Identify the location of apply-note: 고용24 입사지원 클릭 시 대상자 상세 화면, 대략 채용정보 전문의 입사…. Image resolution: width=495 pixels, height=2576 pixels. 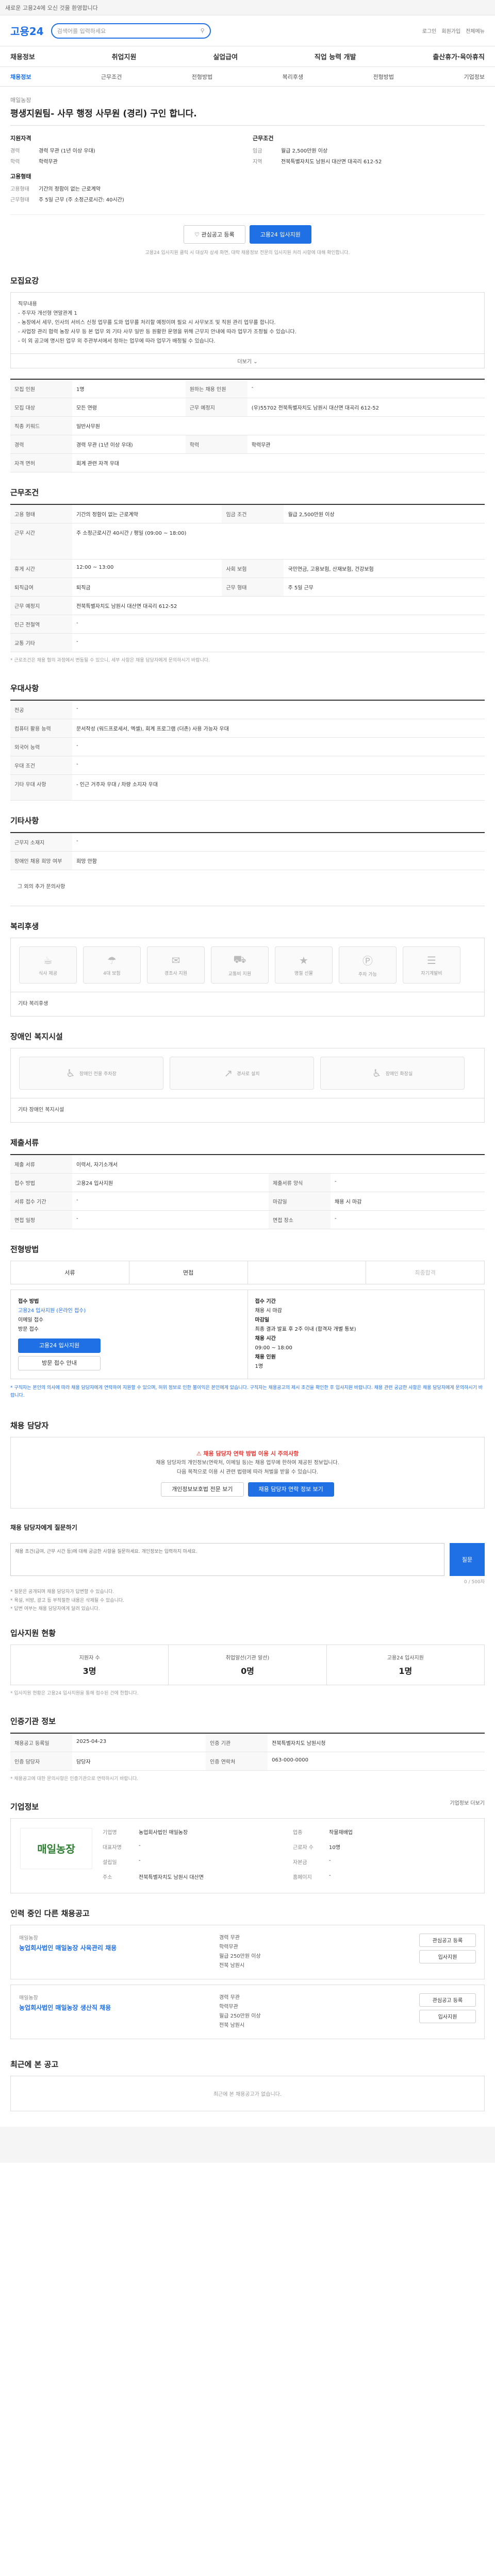
(247, 253).